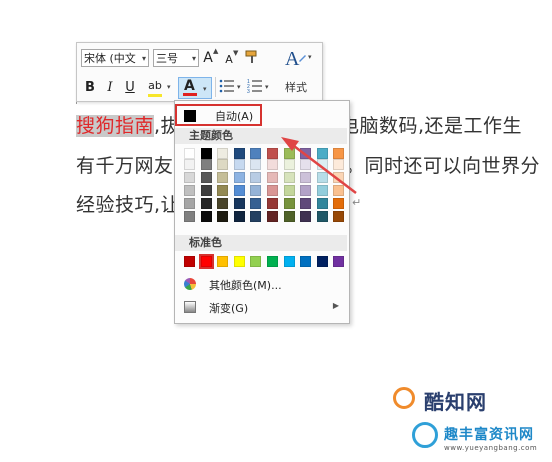  I want to click on selected-text: 搜狗指南, so click(115, 126).